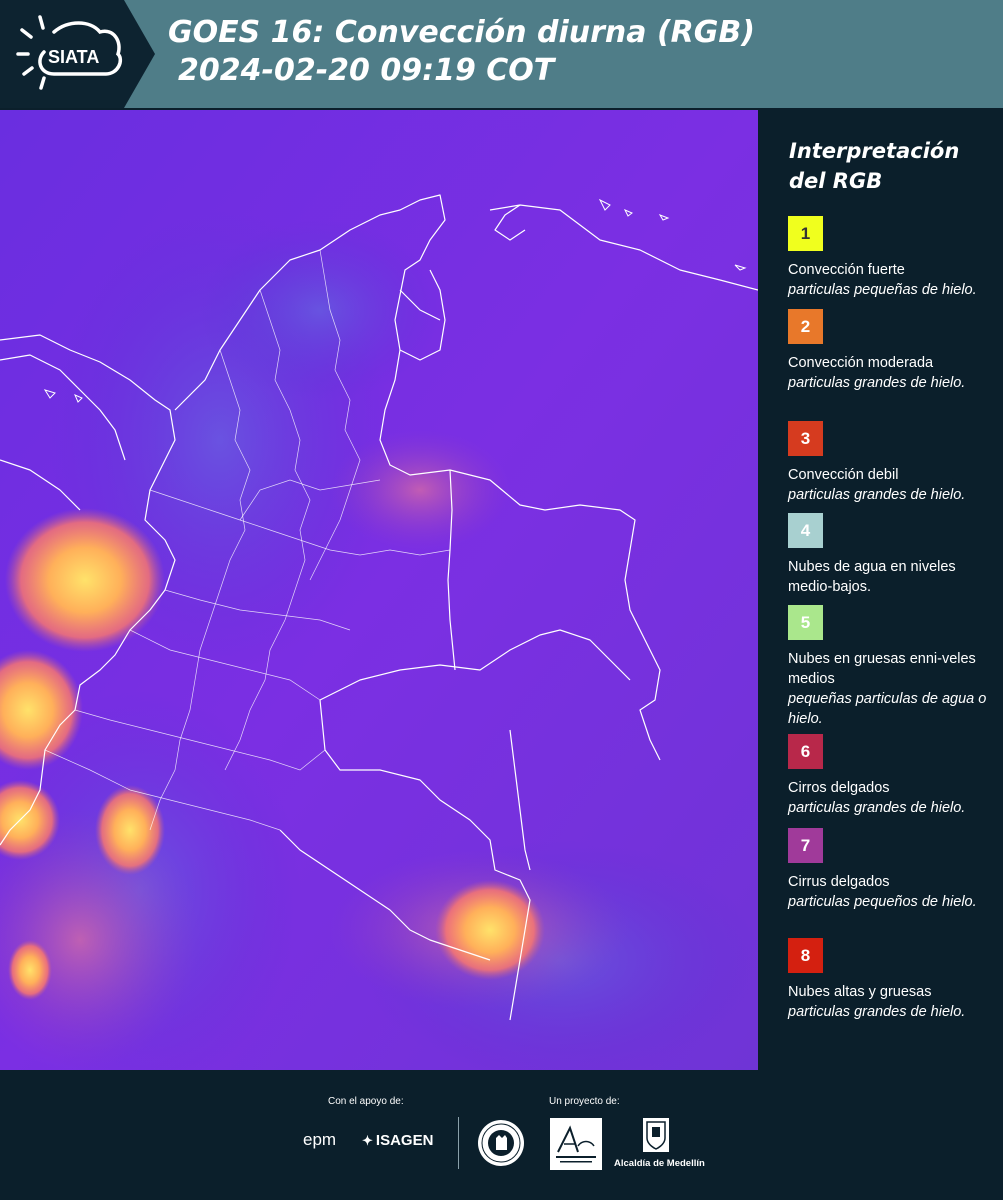 The width and height of the screenshot is (1003, 1200). What do you see at coordinates (805, 326) in the screenshot?
I see `legend-swatch-2: 2` at bounding box center [805, 326].